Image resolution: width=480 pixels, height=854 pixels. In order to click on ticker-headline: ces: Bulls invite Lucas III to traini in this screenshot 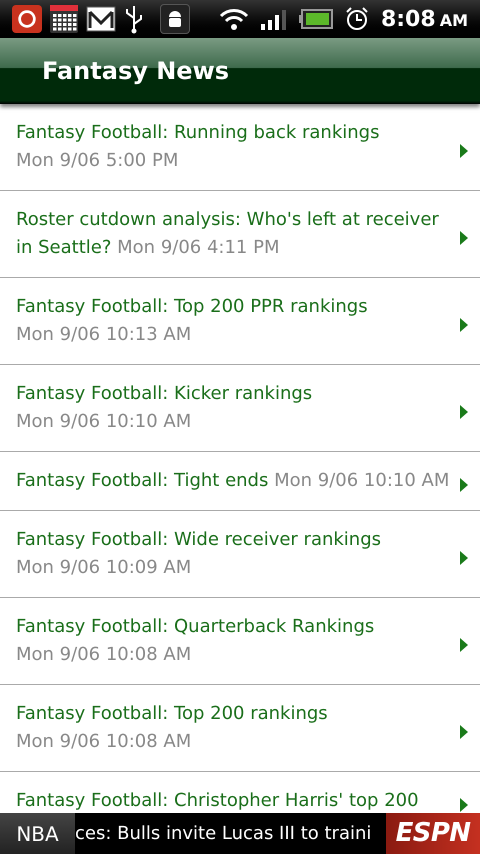, I will do `click(223, 834)`.